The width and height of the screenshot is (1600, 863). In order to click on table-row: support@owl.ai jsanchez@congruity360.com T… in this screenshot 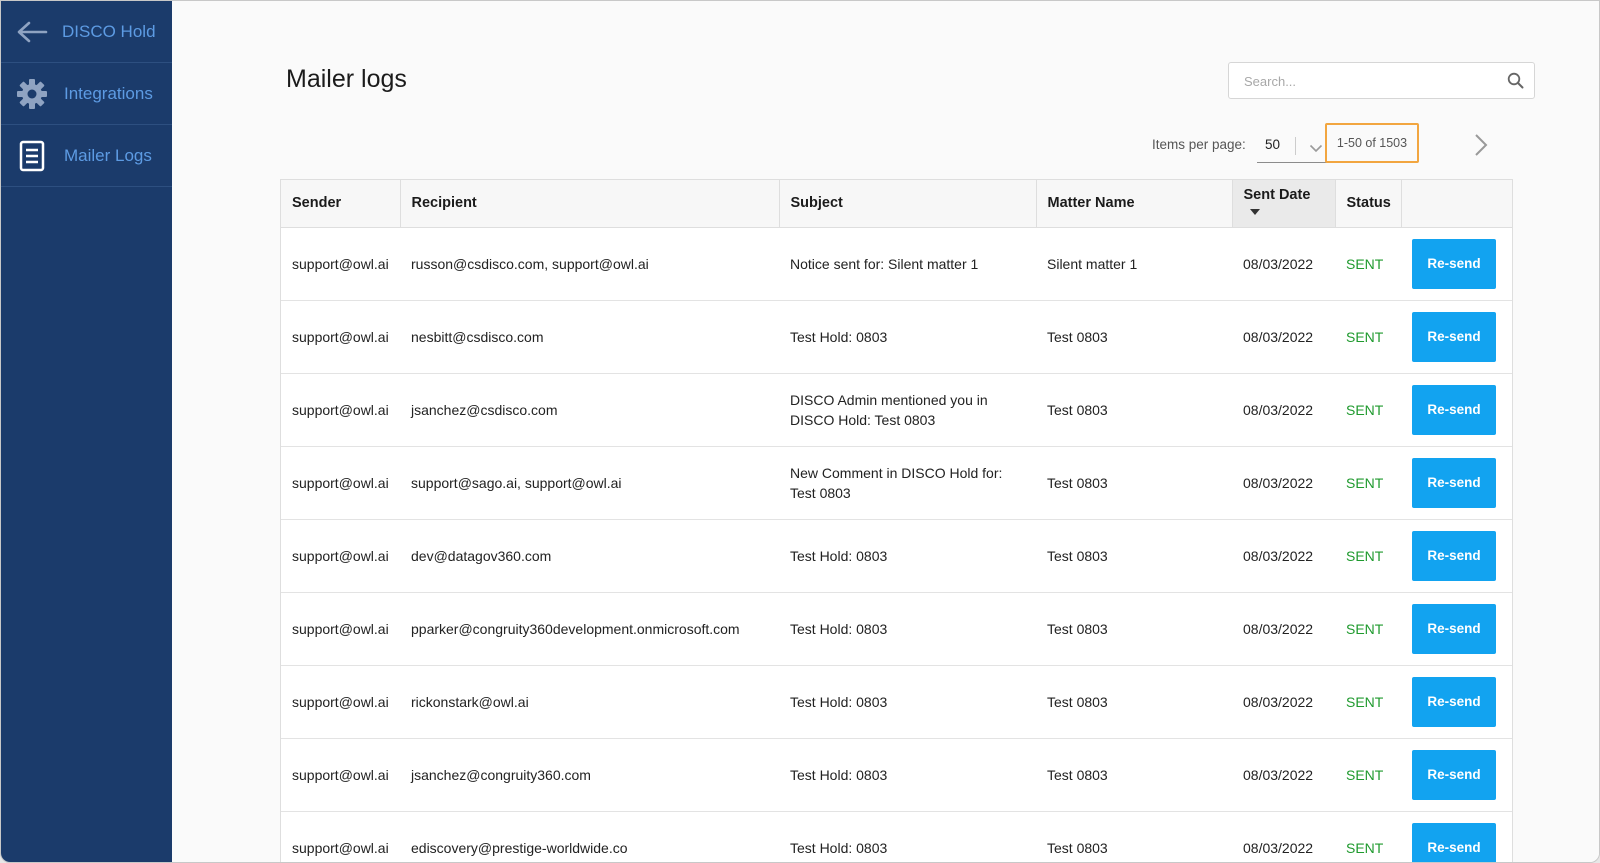, I will do `click(896, 775)`.